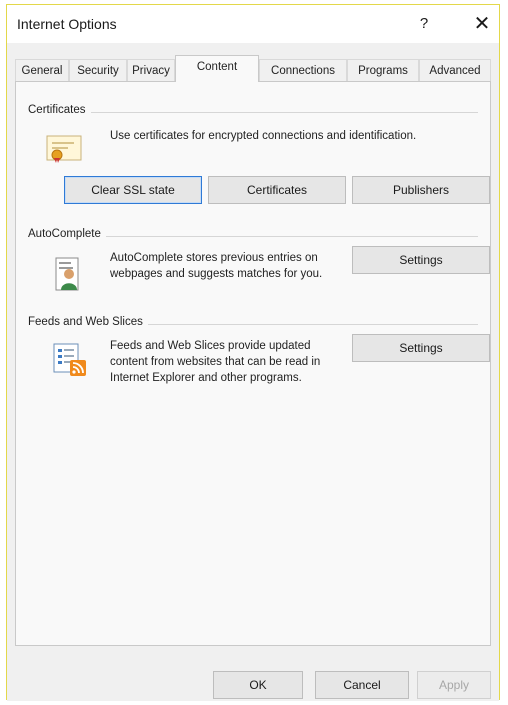  What do you see at coordinates (383, 70) in the screenshot?
I see `tab-programs: Programs` at bounding box center [383, 70].